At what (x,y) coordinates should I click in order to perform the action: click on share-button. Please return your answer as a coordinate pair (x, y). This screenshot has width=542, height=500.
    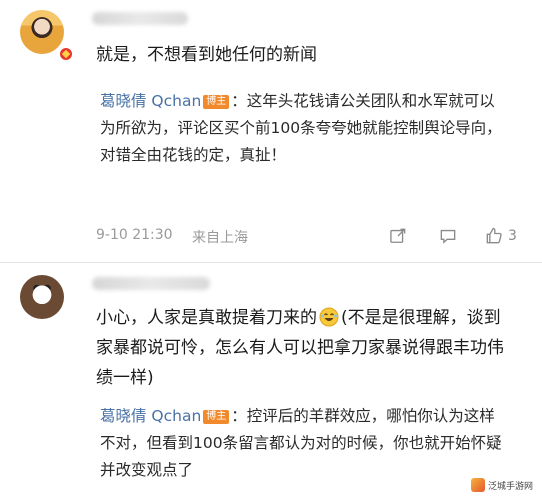
    Looking at the image, I should click on (398, 236).